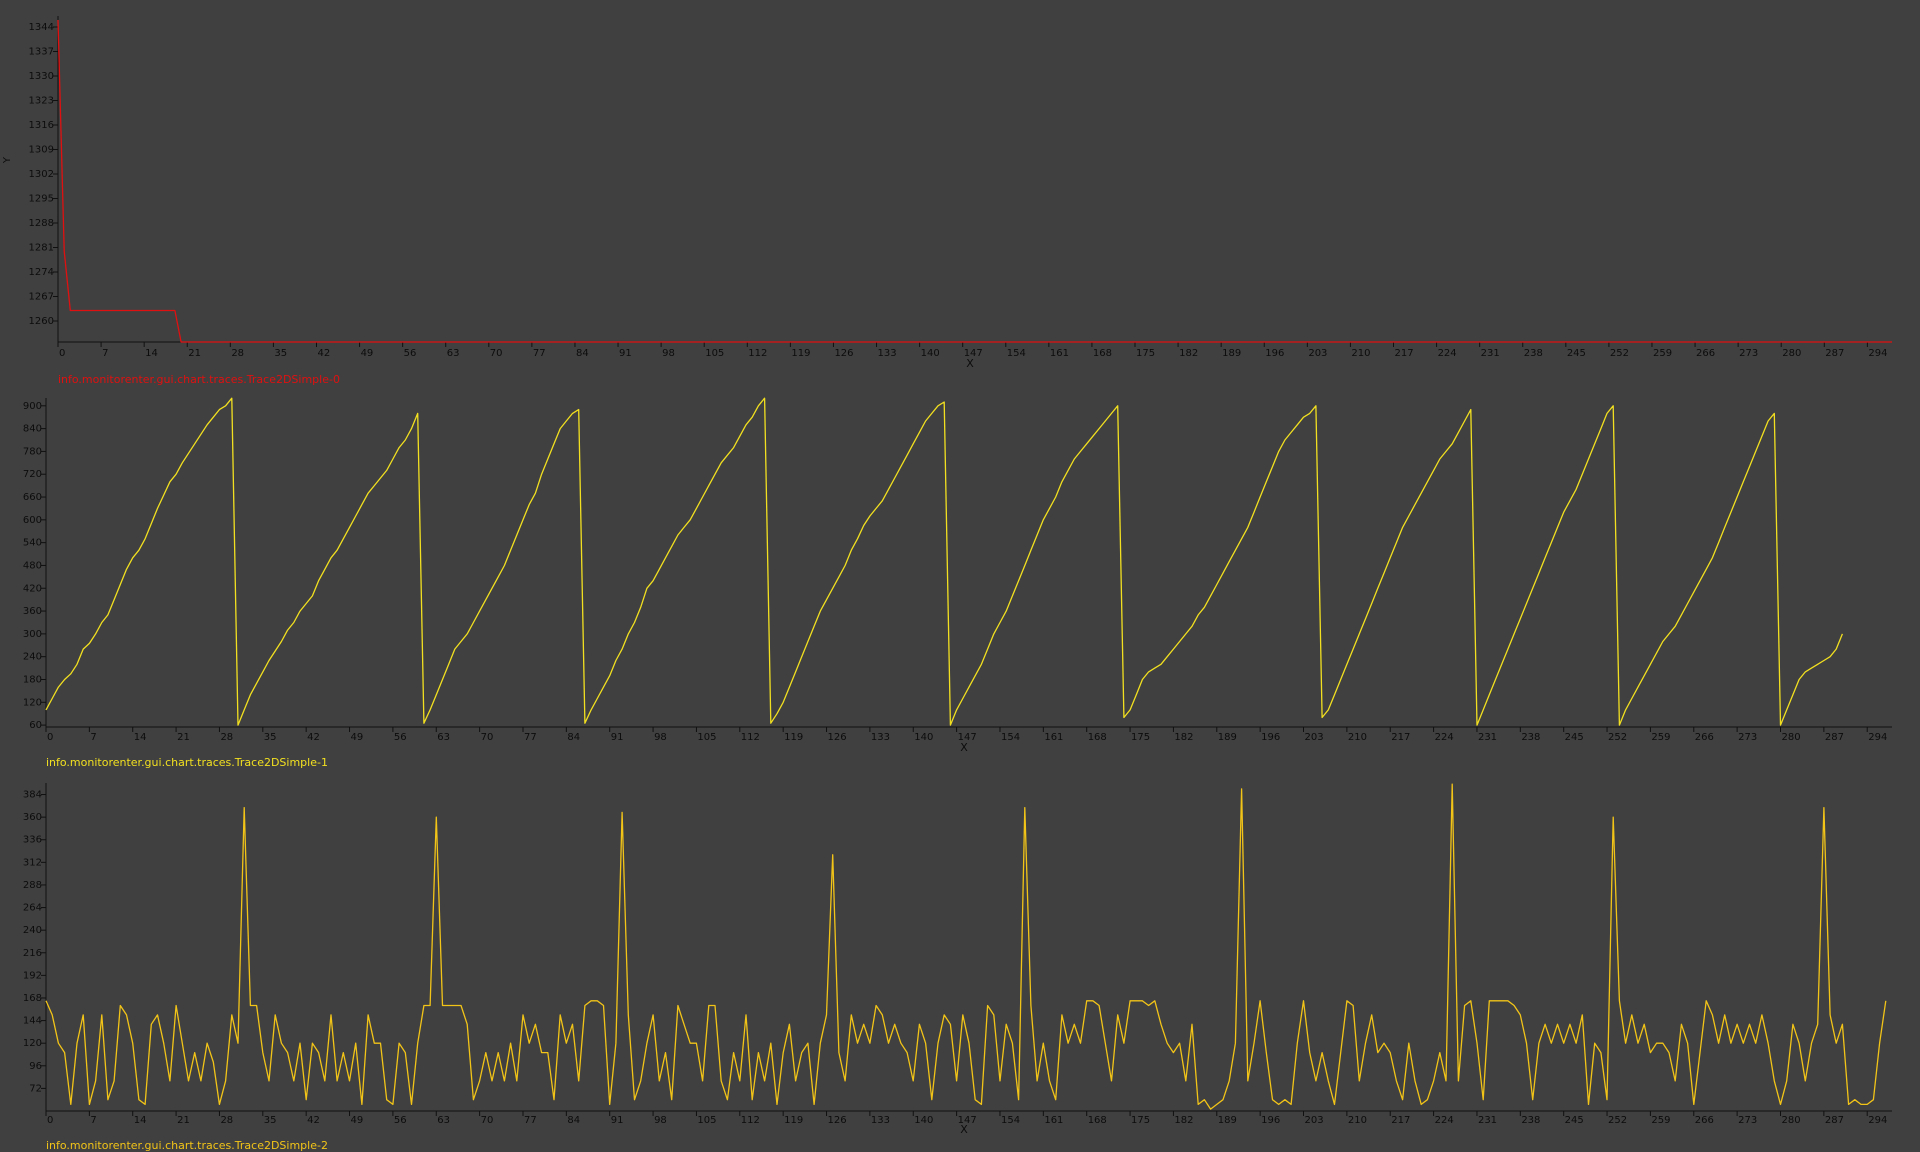  Describe the element at coordinates (35, 725) in the screenshot. I see `y-tick-label: 60` at that location.